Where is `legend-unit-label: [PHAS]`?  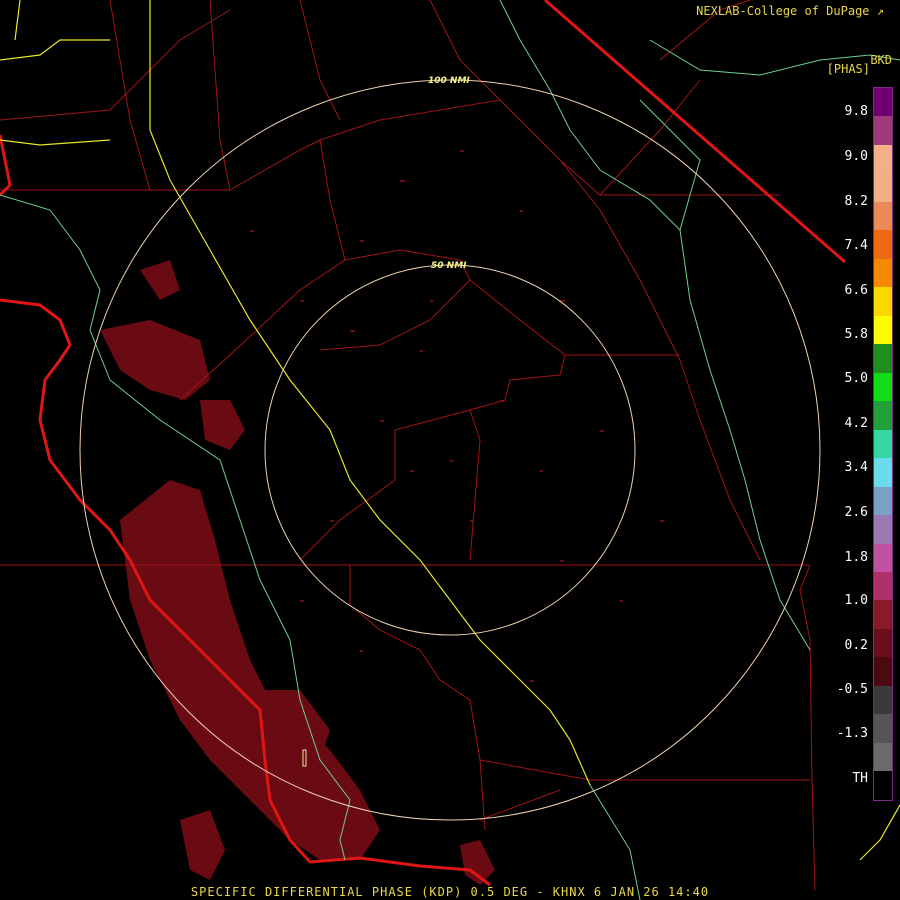
legend-unit-label: [PHAS] is located at coordinates (848, 69).